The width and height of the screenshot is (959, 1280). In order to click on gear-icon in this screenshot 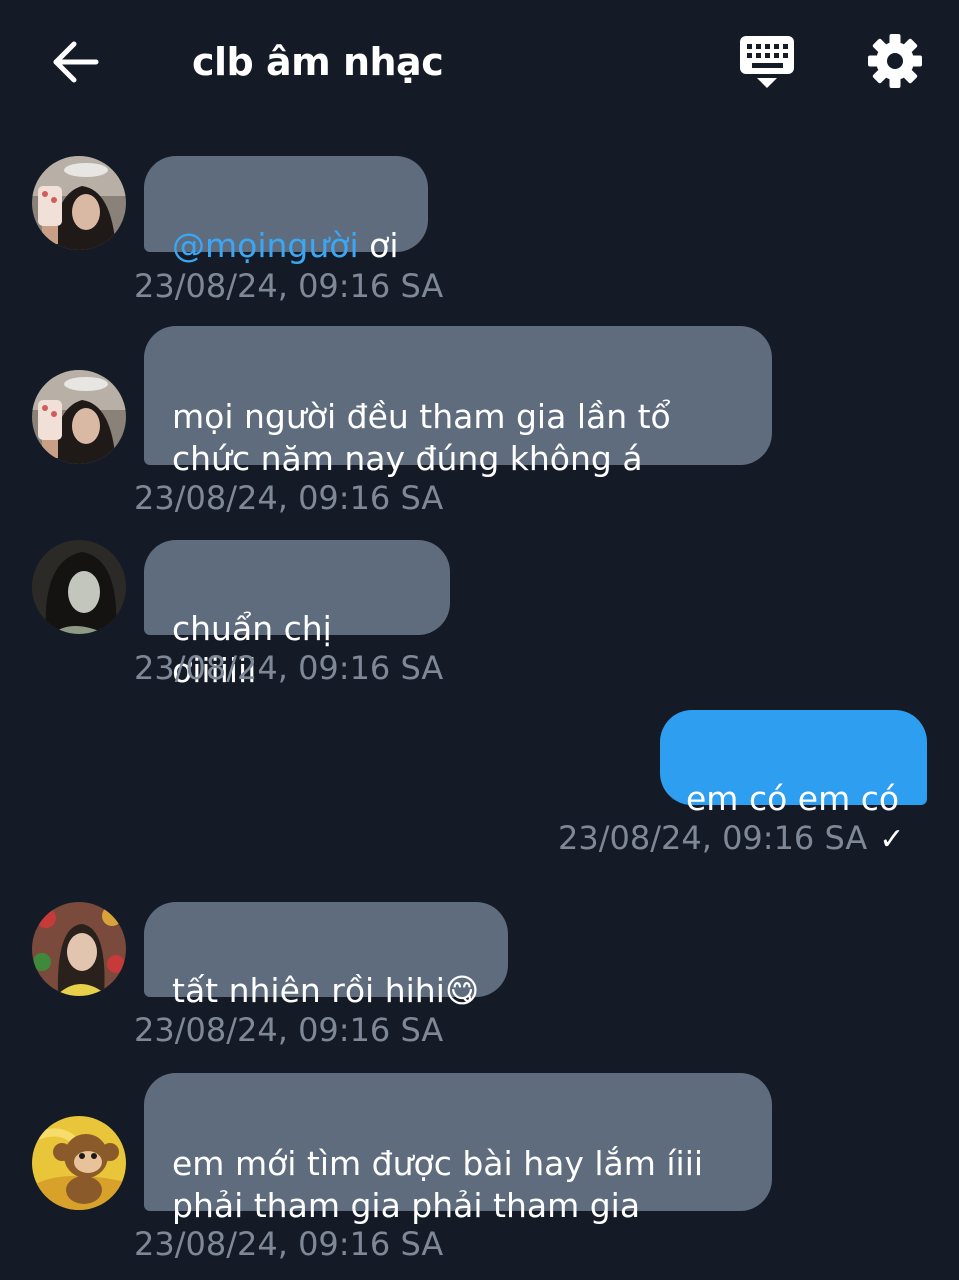, I will do `click(895, 61)`.